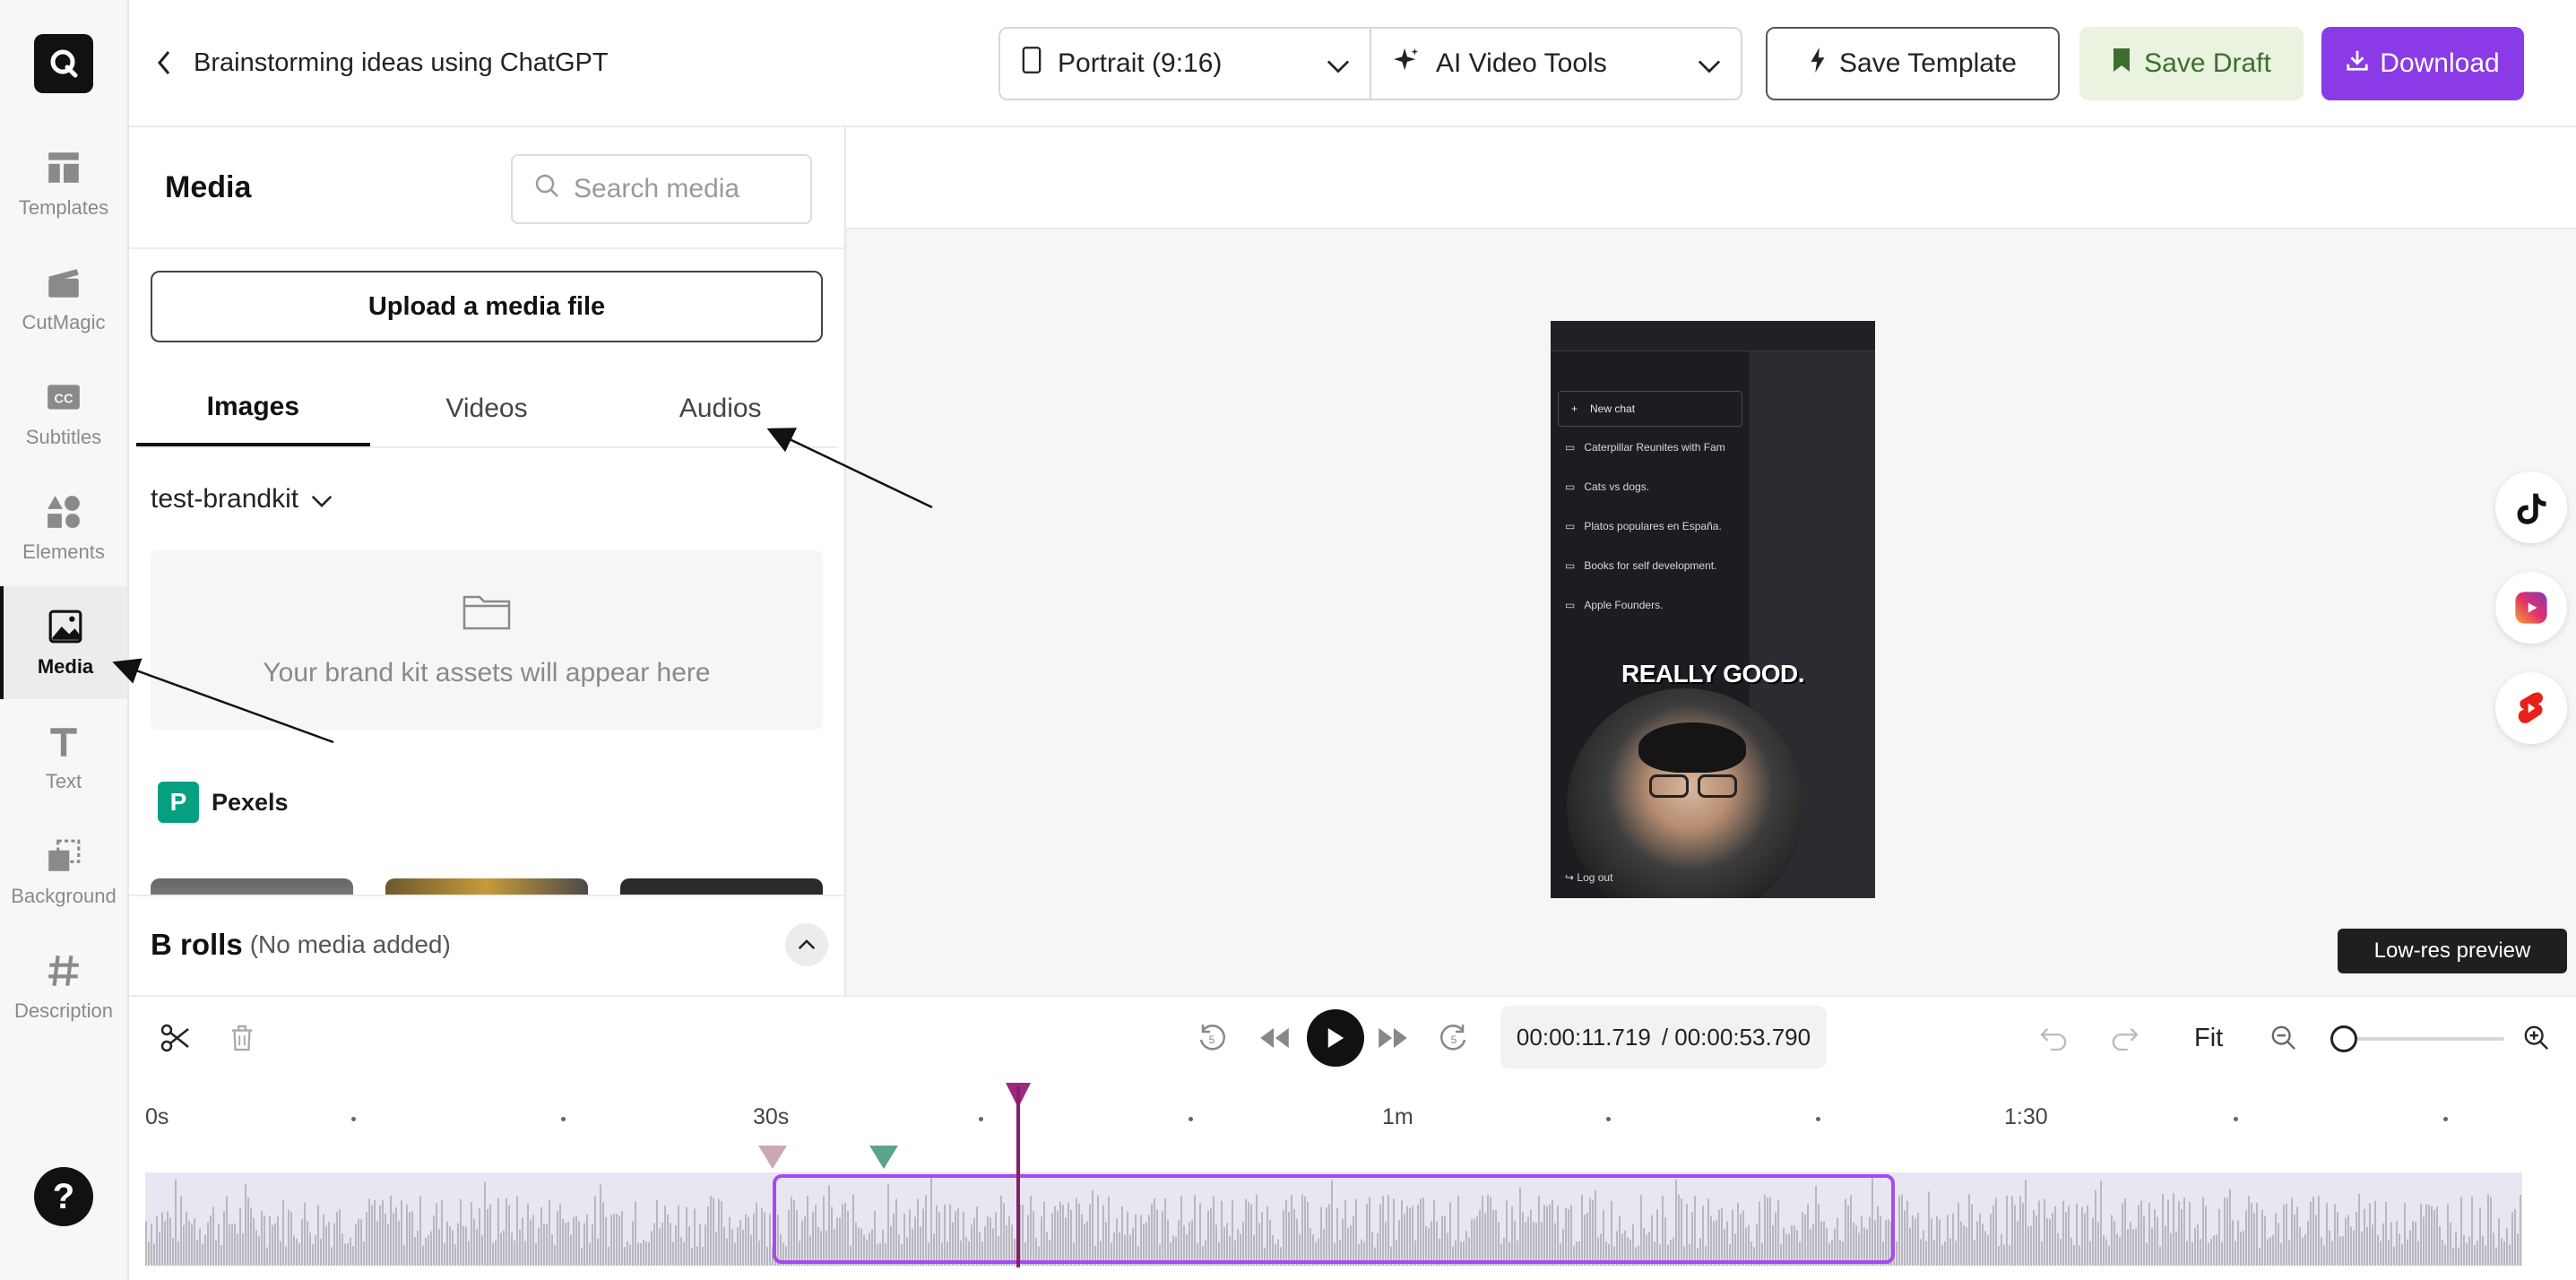  What do you see at coordinates (681, 189) in the screenshot?
I see `search-input` at bounding box center [681, 189].